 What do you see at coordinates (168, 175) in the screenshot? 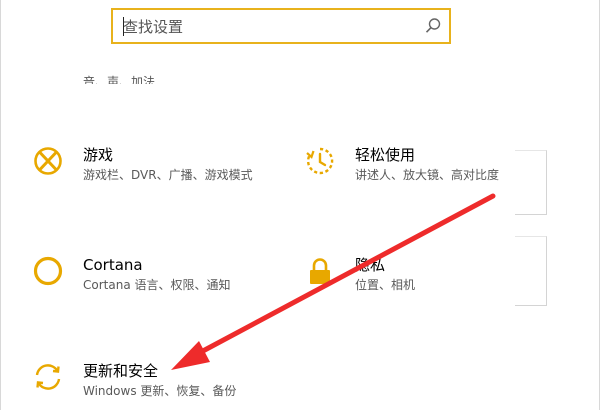
I see `tile-desc: 游戏栏、DVR、广播、游戏模式` at bounding box center [168, 175].